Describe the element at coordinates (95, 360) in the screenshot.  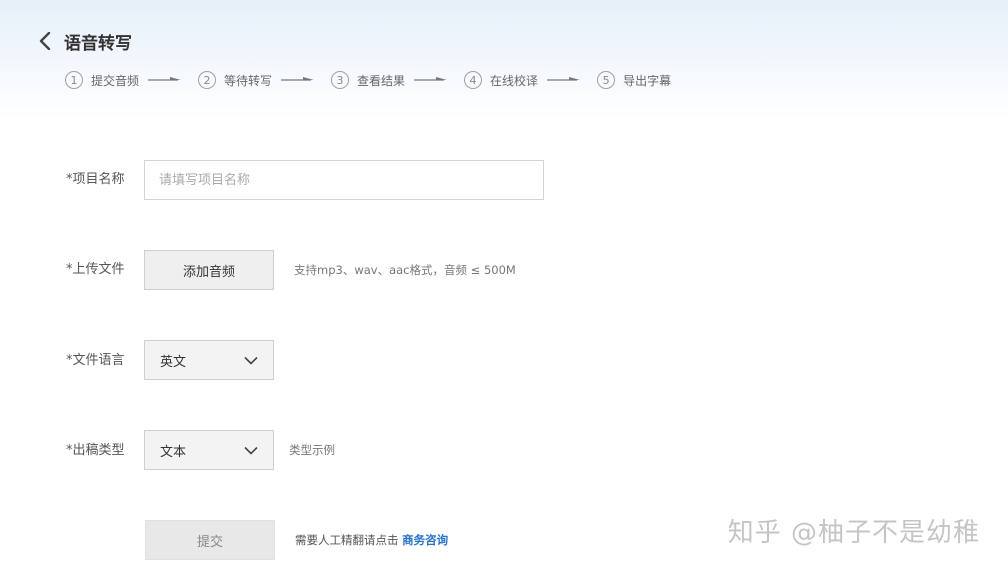
I see `file-language-label: *文件语言` at that location.